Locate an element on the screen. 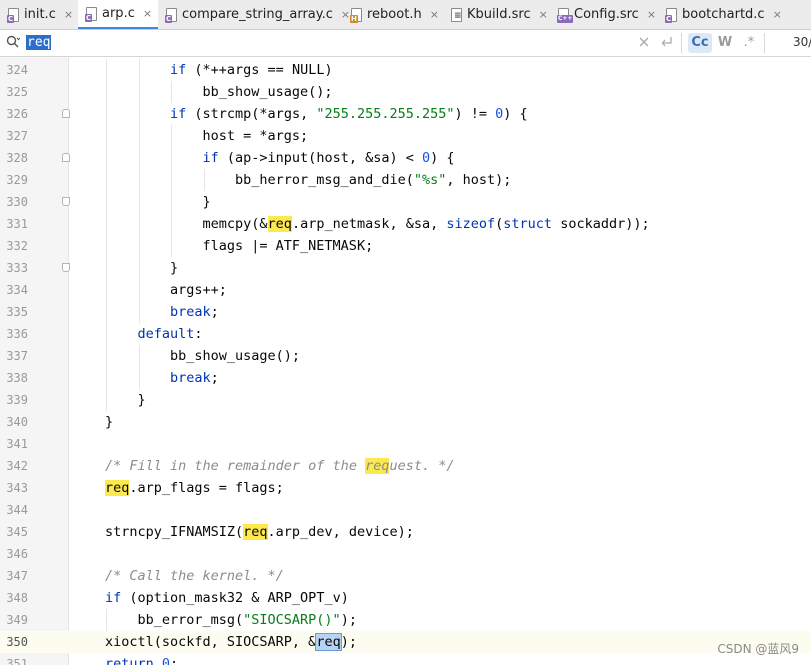  line-number: 338 is located at coordinates (17, 378).